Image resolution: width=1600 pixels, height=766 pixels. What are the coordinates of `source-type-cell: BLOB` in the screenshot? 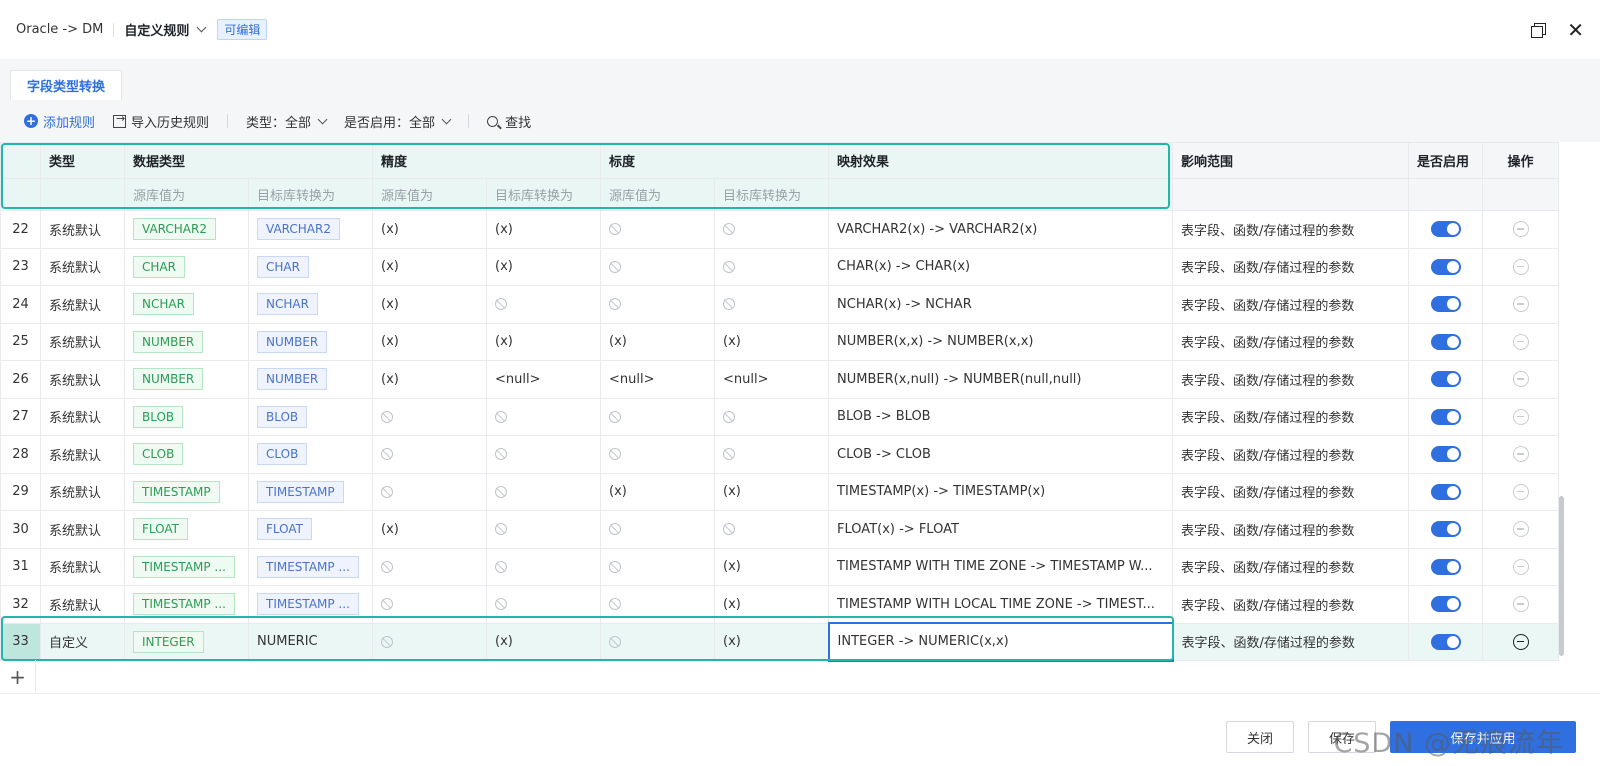 It's located at (186, 416).